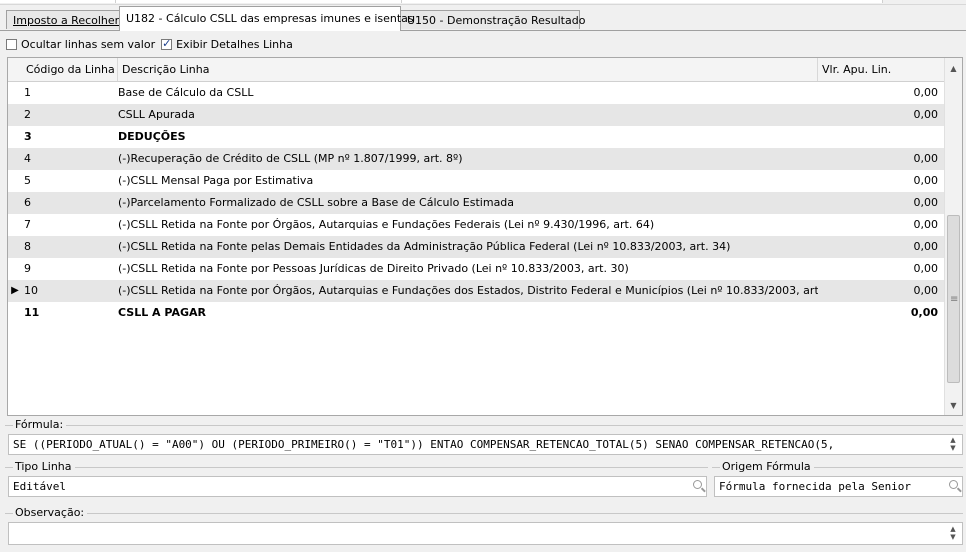 Image resolution: width=966 pixels, height=552 pixels. I want to click on cell-code: 2, so click(70, 115).